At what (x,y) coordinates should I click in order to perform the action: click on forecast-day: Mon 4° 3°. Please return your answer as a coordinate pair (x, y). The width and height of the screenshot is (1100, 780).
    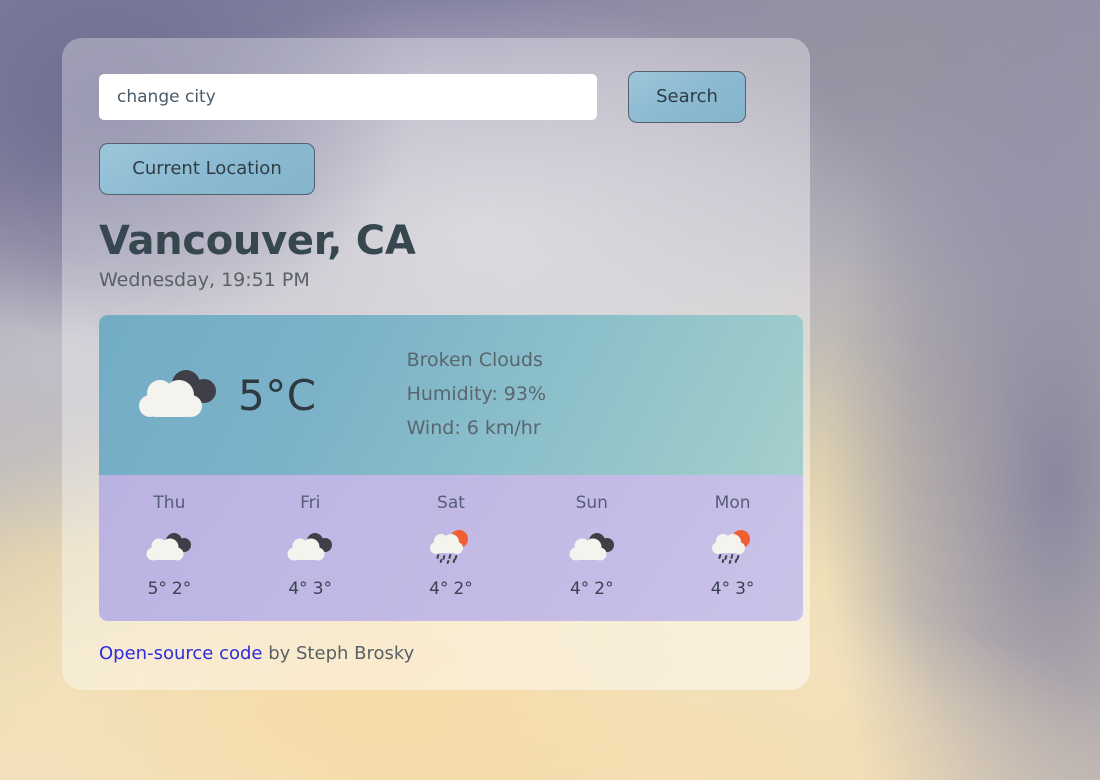
    Looking at the image, I should click on (732, 546).